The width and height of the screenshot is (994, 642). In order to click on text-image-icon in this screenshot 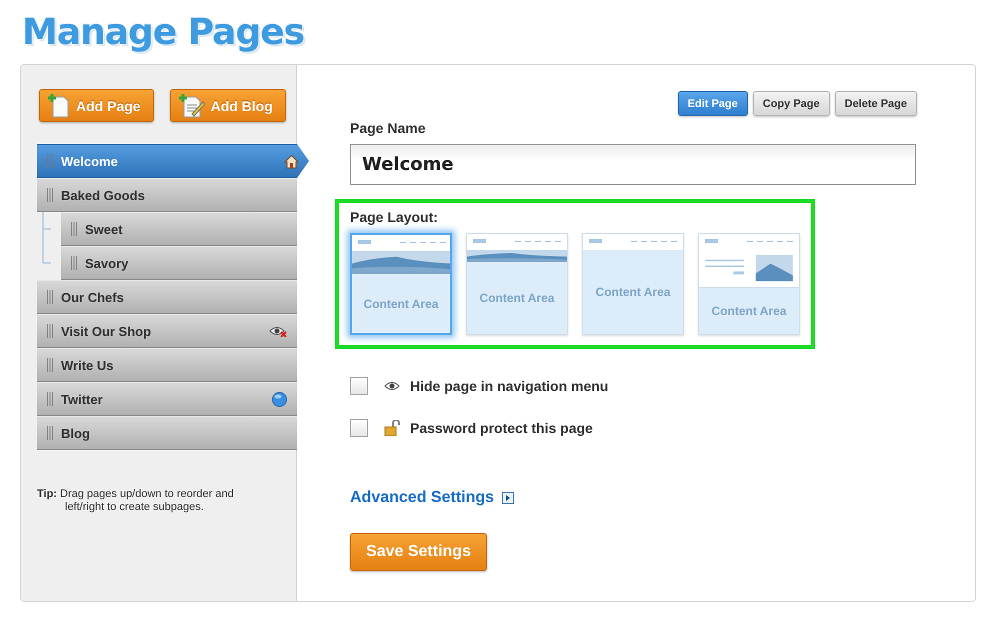, I will do `click(749, 269)`.